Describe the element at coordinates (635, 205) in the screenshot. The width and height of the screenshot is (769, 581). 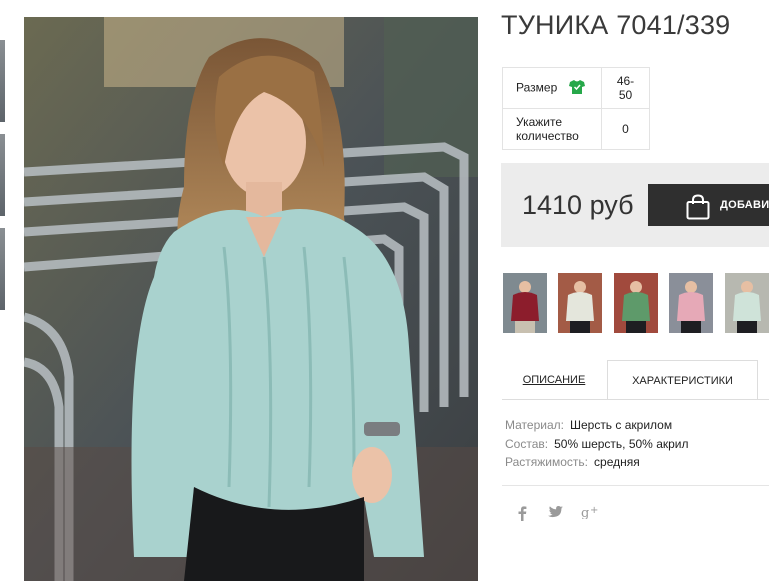
I see `price-panel: 1410 руб ДОБАВИТЬ` at that location.